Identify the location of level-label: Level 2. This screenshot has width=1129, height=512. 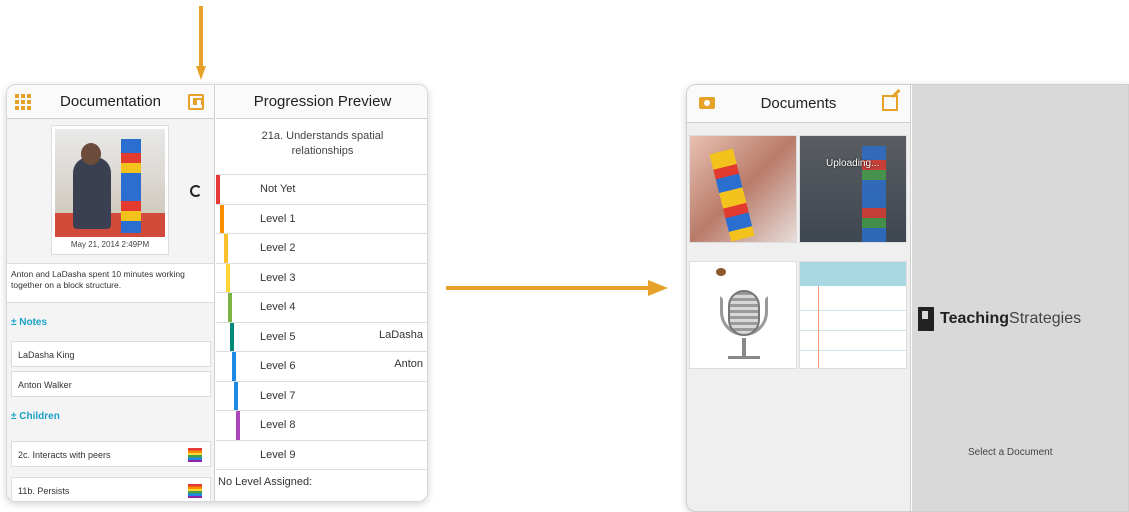
(278, 248).